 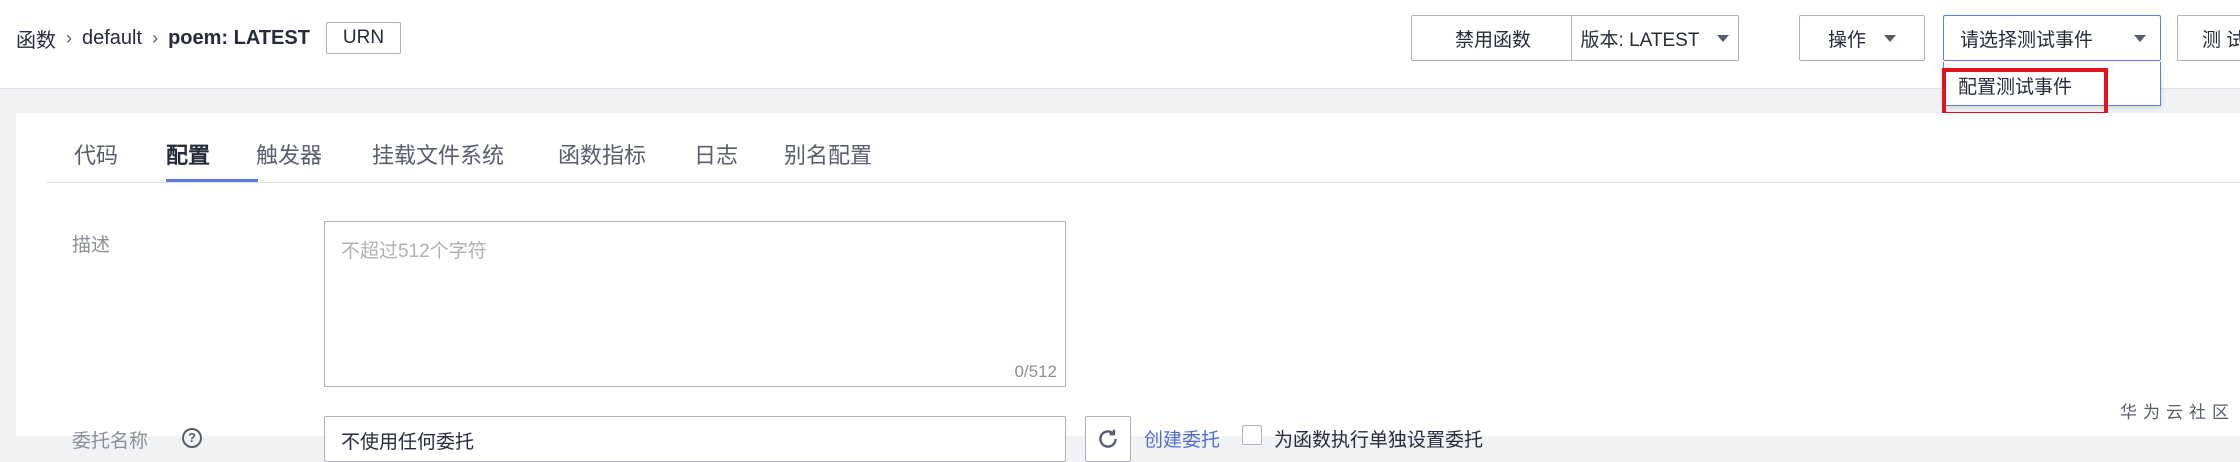 I want to click on agency-select: 不使用任何委托, so click(x=695, y=439).